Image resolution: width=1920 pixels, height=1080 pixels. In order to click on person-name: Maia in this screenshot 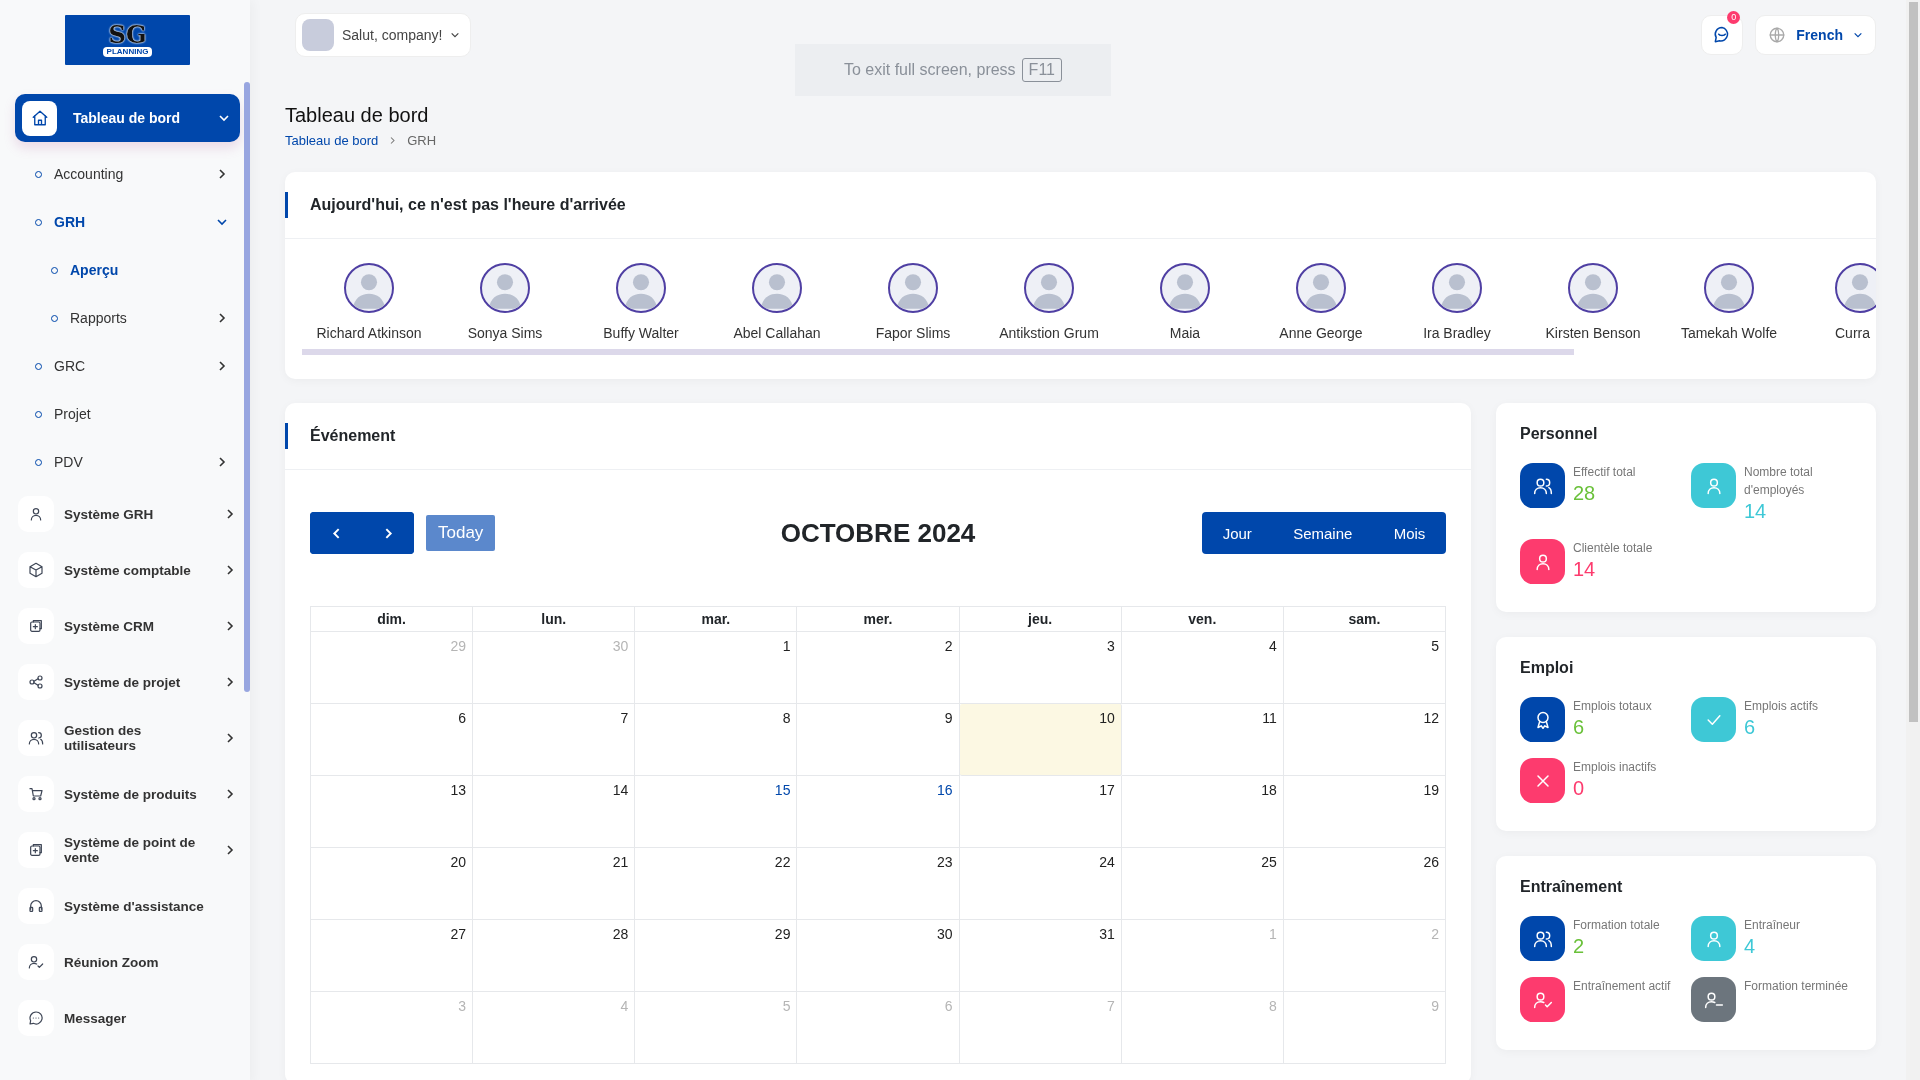, I will do `click(1185, 333)`.